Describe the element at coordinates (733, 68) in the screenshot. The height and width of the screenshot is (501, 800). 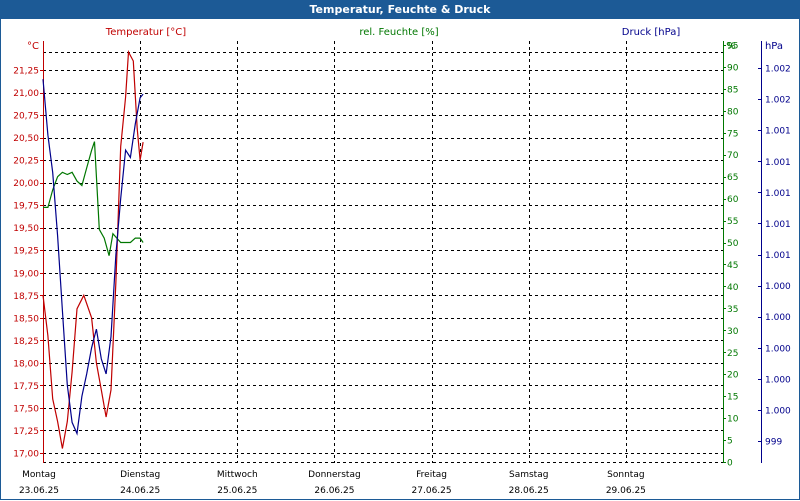
I see `humidity-tick-label: 90` at that location.